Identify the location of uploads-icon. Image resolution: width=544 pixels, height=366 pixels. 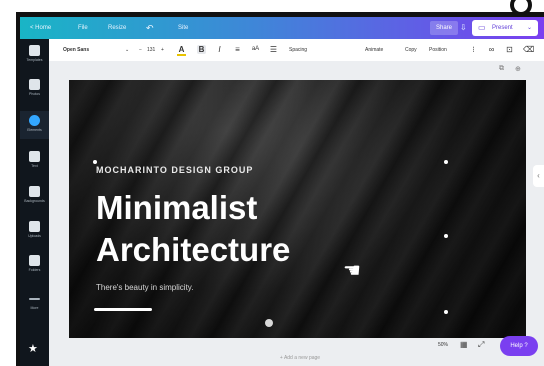
(34, 226).